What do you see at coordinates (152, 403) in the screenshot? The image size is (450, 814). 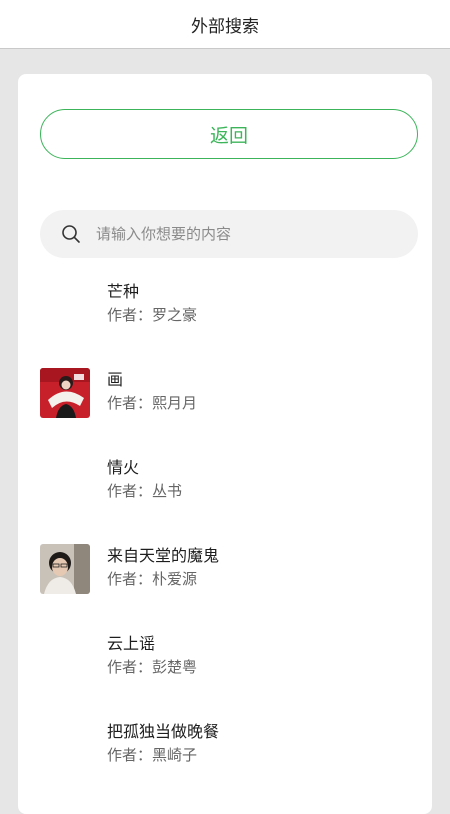 I see `song-author: 作者：熙月月` at bounding box center [152, 403].